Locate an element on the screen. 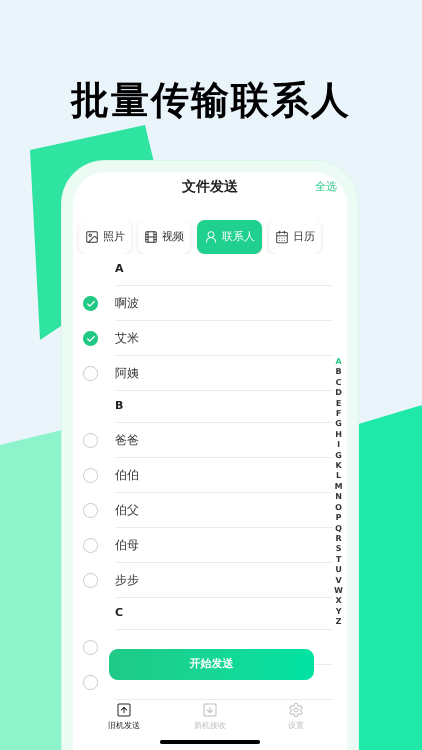 This screenshot has width=422, height=750. contact-name: 阿姨 is located at coordinates (127, 373).